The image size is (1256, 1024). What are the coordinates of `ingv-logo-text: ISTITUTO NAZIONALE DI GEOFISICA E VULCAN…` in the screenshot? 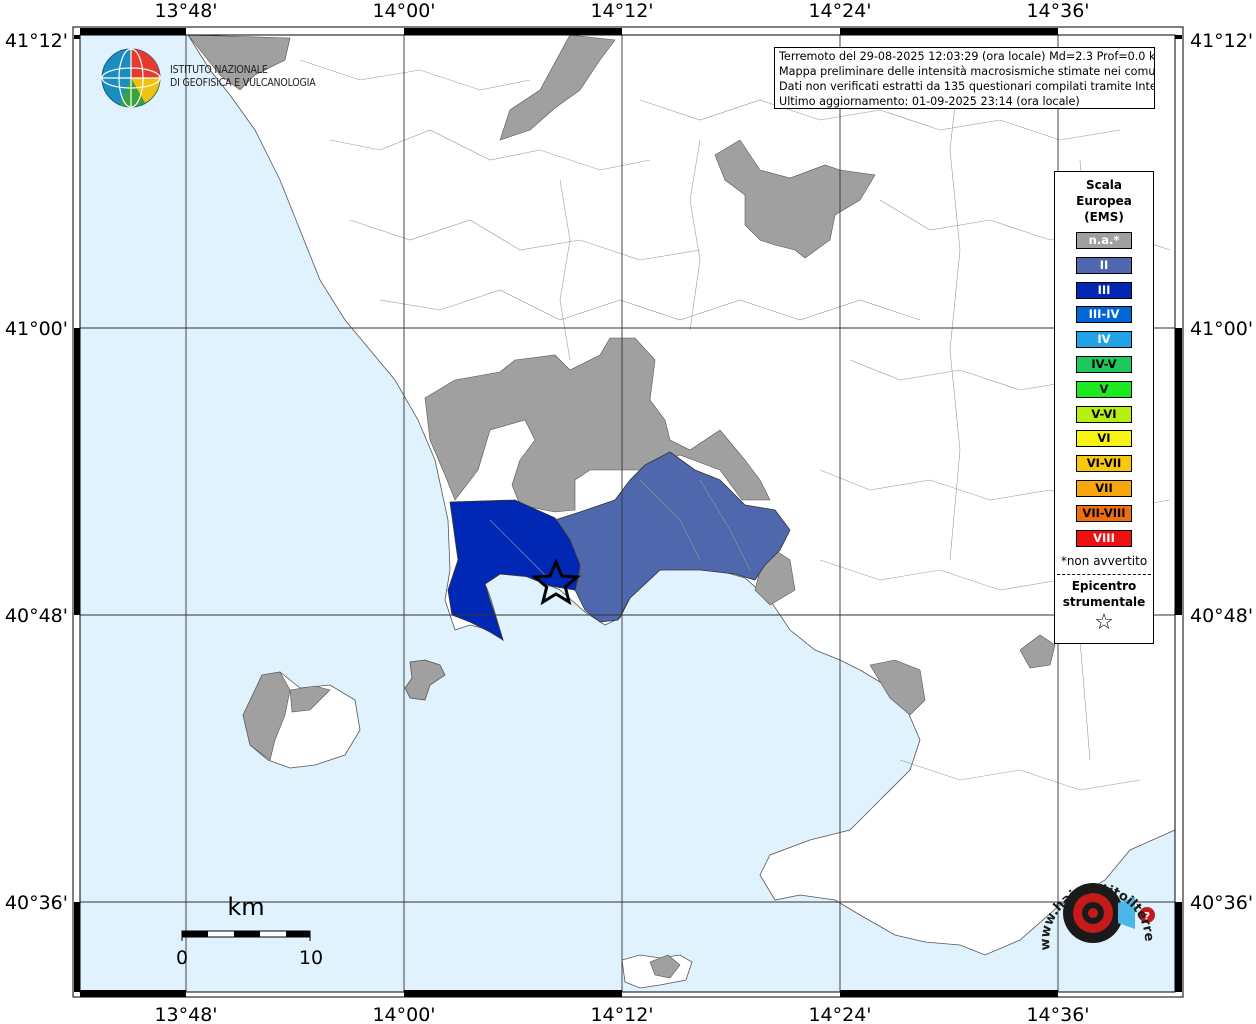 It's located at (243, 77).